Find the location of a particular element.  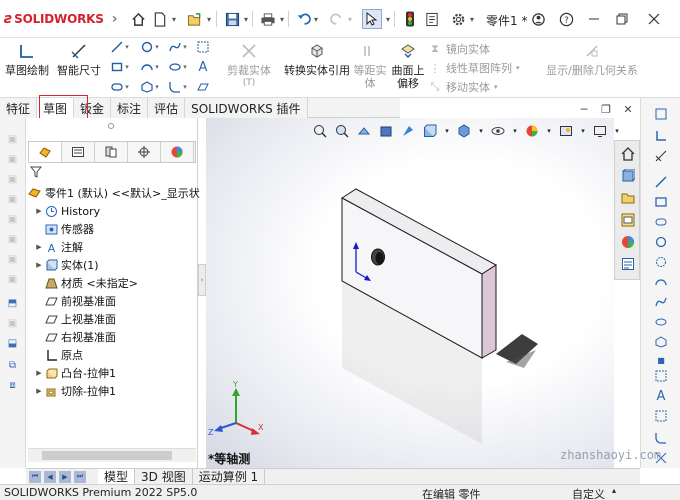

circle-tool-icon is located at coordinates (147, 47).